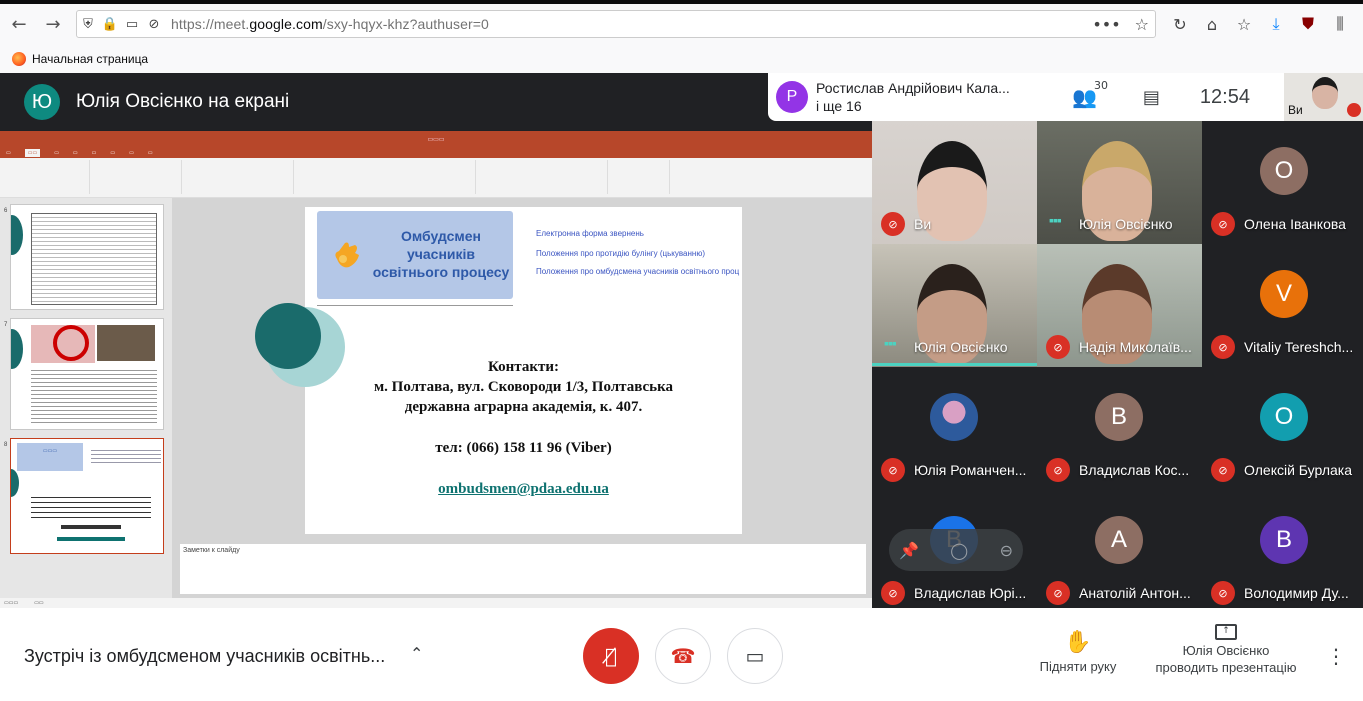  Describe the element at coordinates (386, 177) in the screenshot. I see `ribbon-group-paragraph` at that location.